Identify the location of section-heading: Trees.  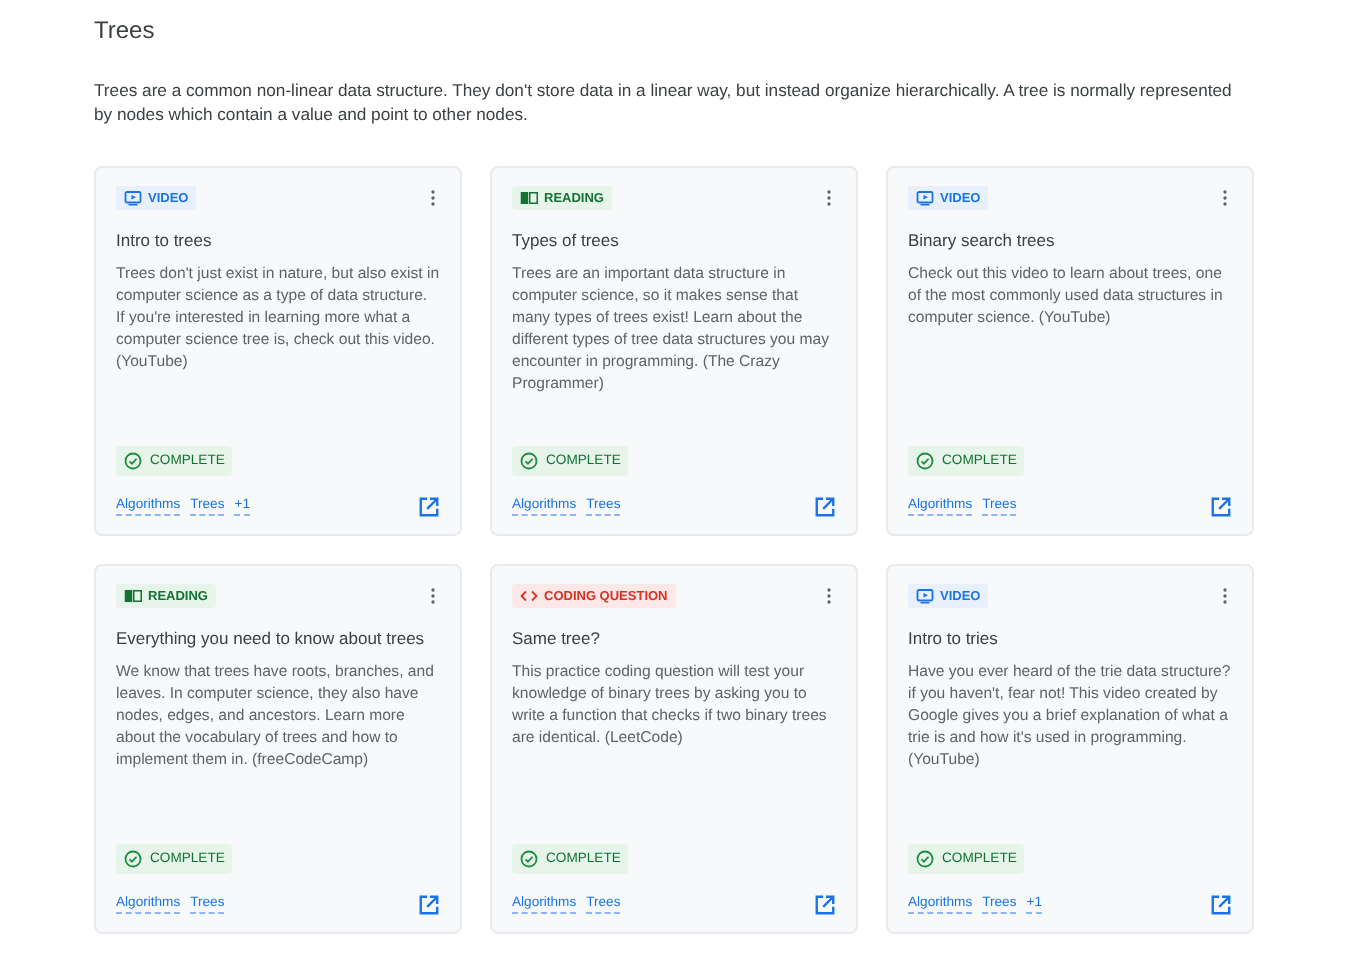
(125, 30).